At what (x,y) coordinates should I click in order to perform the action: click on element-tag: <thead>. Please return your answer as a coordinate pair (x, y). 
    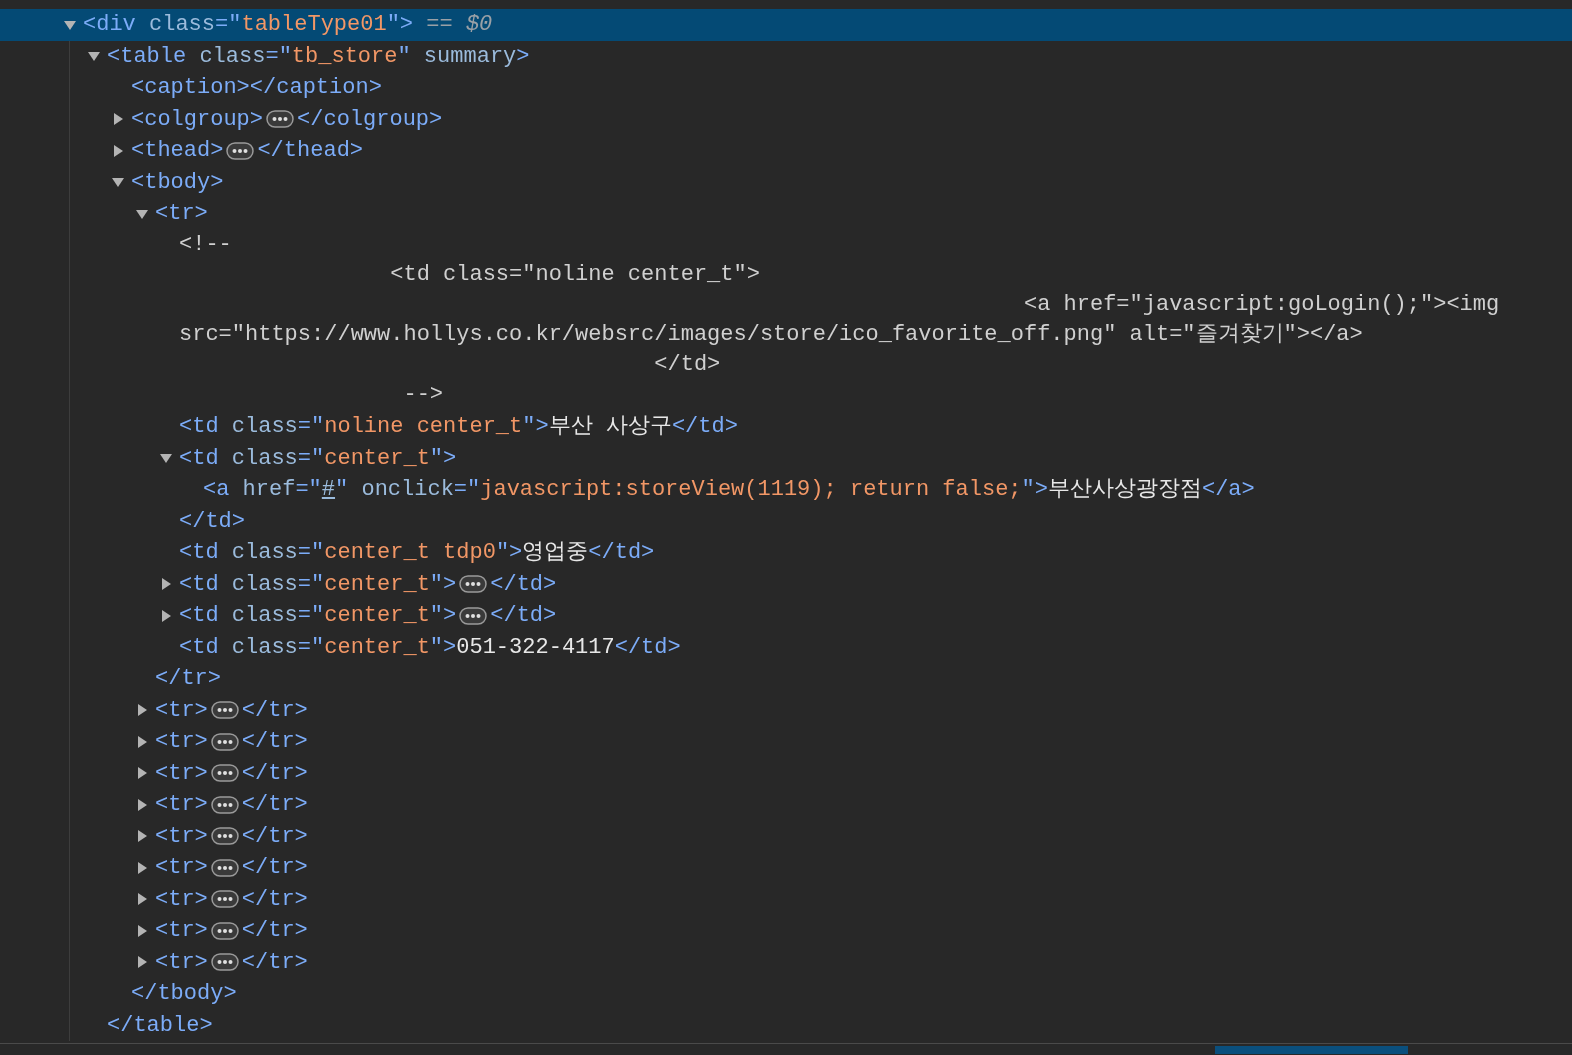
    Looking at the image, I should click on (177, 151).